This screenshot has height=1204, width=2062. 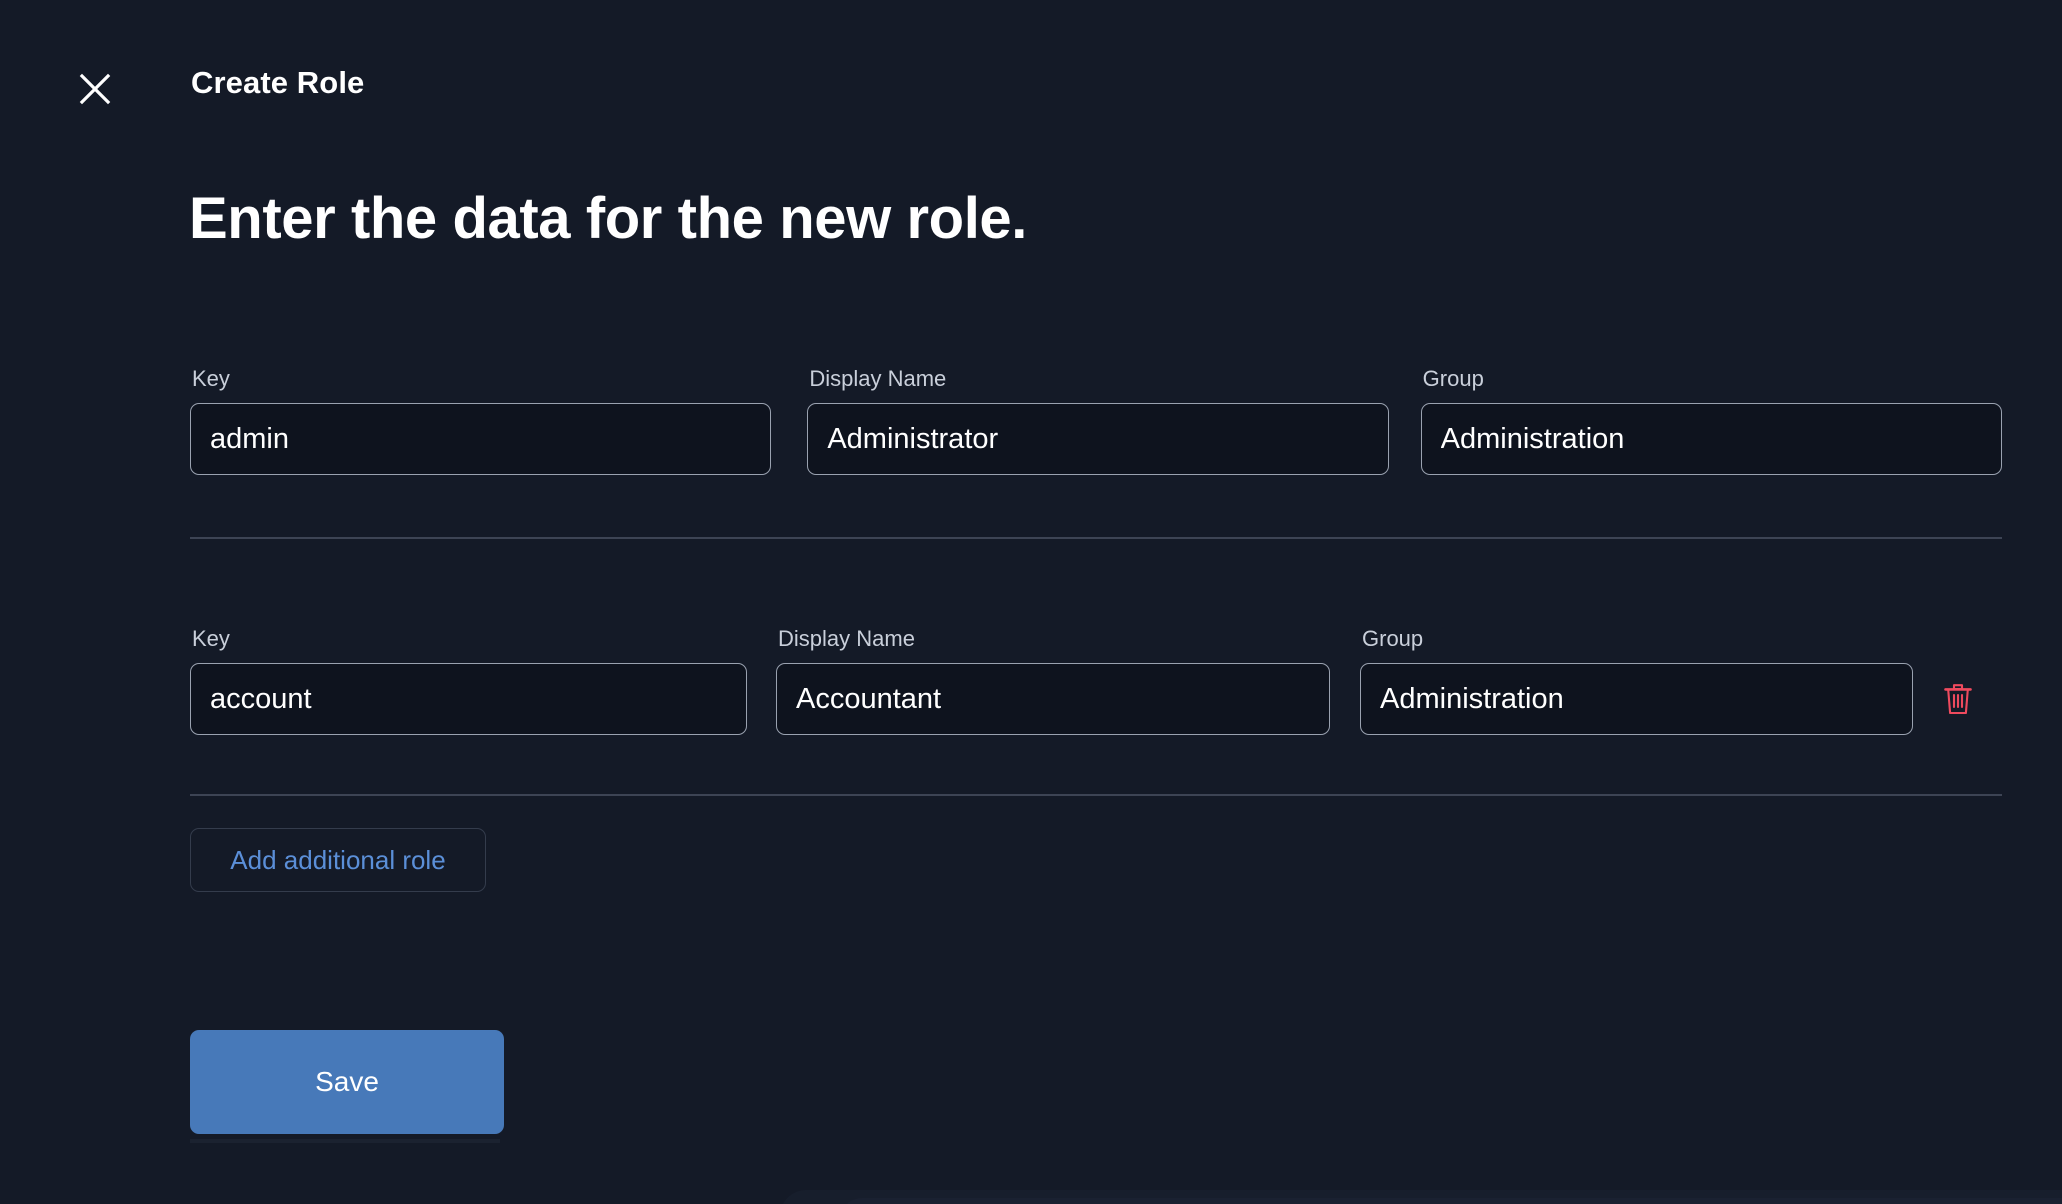 I want to click on trash-icon, so click(x=1958, y=699).